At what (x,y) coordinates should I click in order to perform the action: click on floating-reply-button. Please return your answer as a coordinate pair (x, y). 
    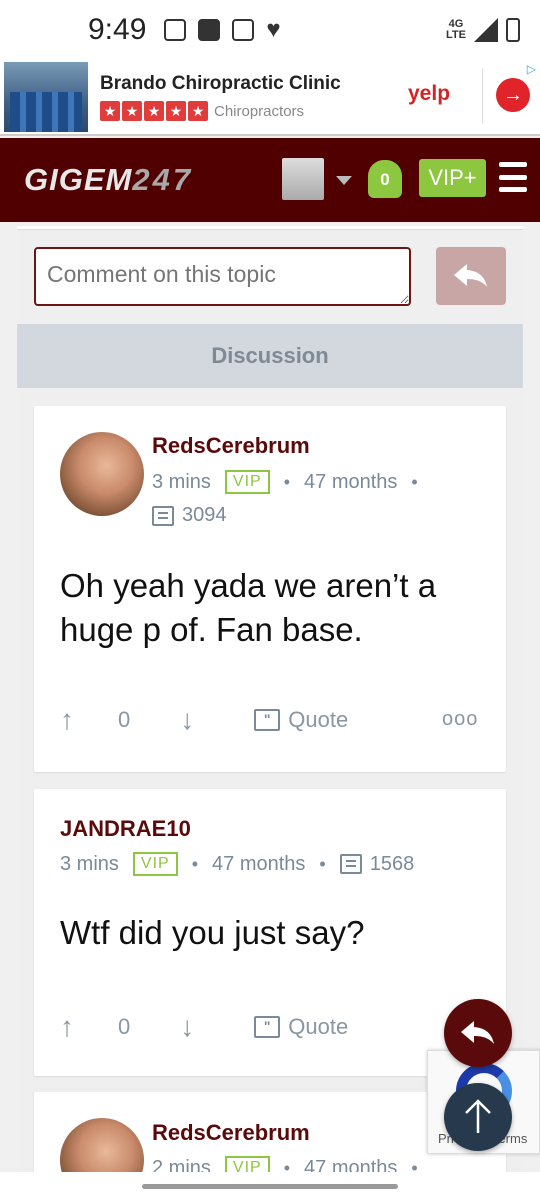
    Looking at the image, I should click on (478, 1033).